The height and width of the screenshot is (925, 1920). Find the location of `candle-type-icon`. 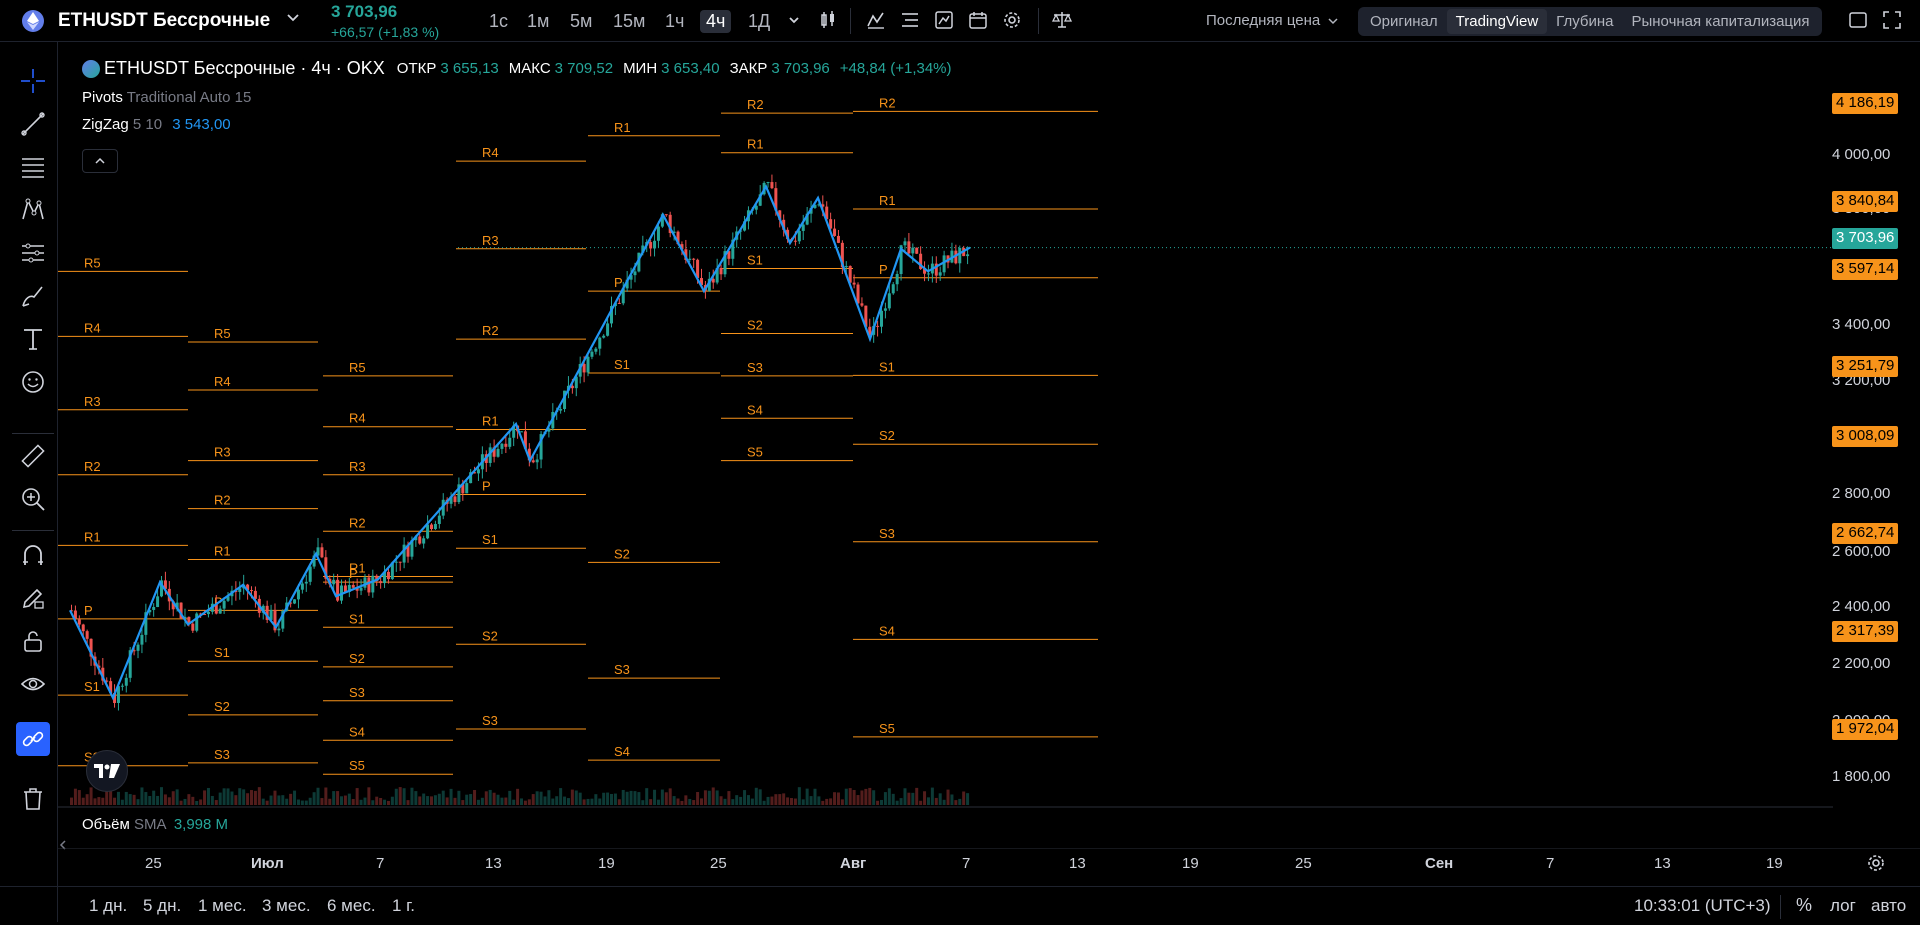

candle-type-icon is located at coordinates (828, 20).